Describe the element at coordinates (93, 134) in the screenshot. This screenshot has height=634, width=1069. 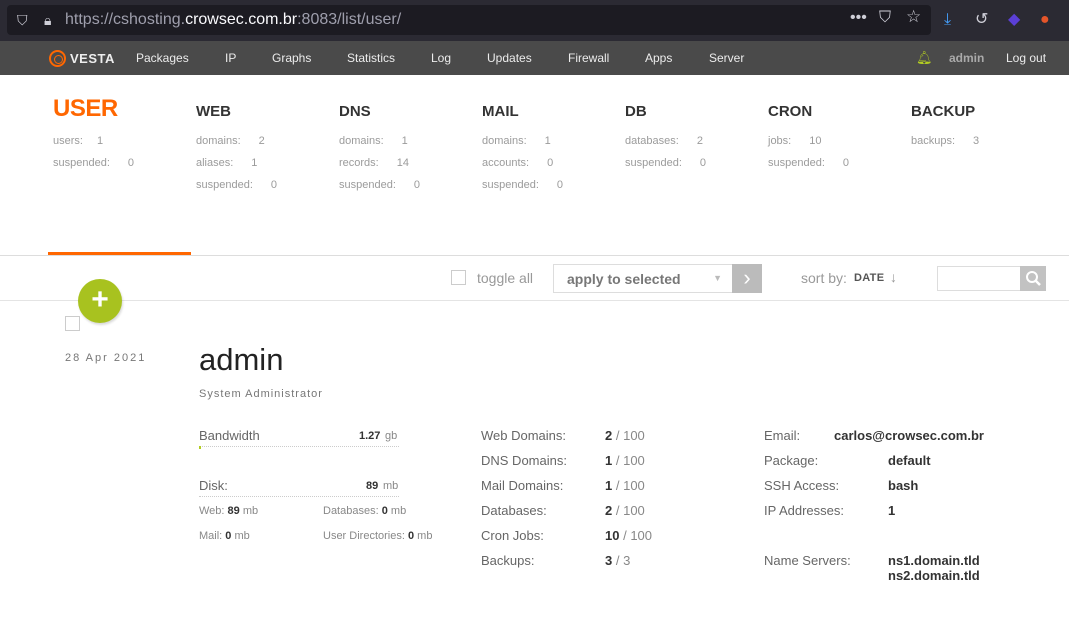
I see `tab-user: USER users: 1 suspended: 0` at that location.